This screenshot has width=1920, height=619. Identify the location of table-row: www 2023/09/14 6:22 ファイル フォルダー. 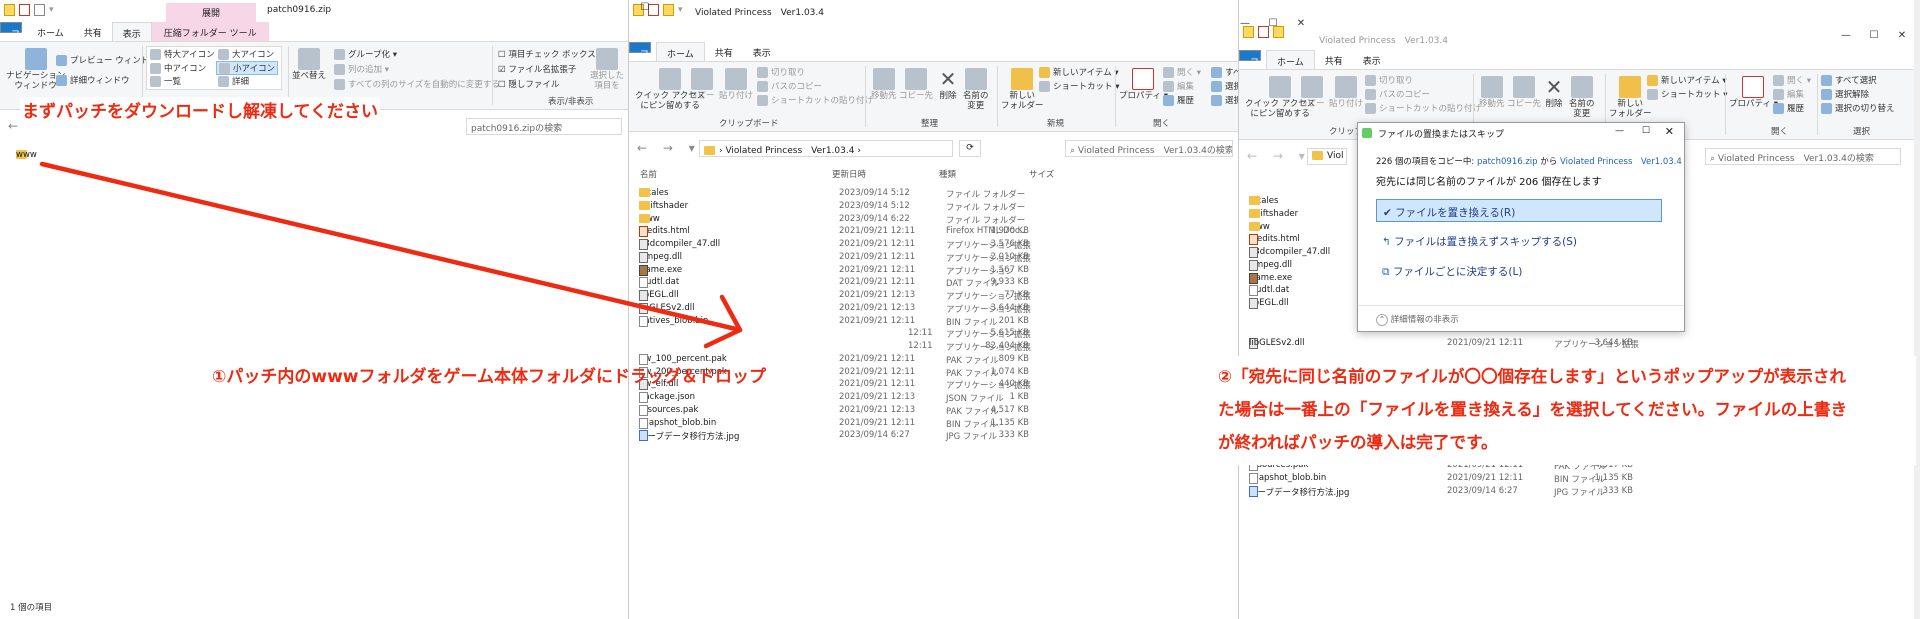
(933, 220).